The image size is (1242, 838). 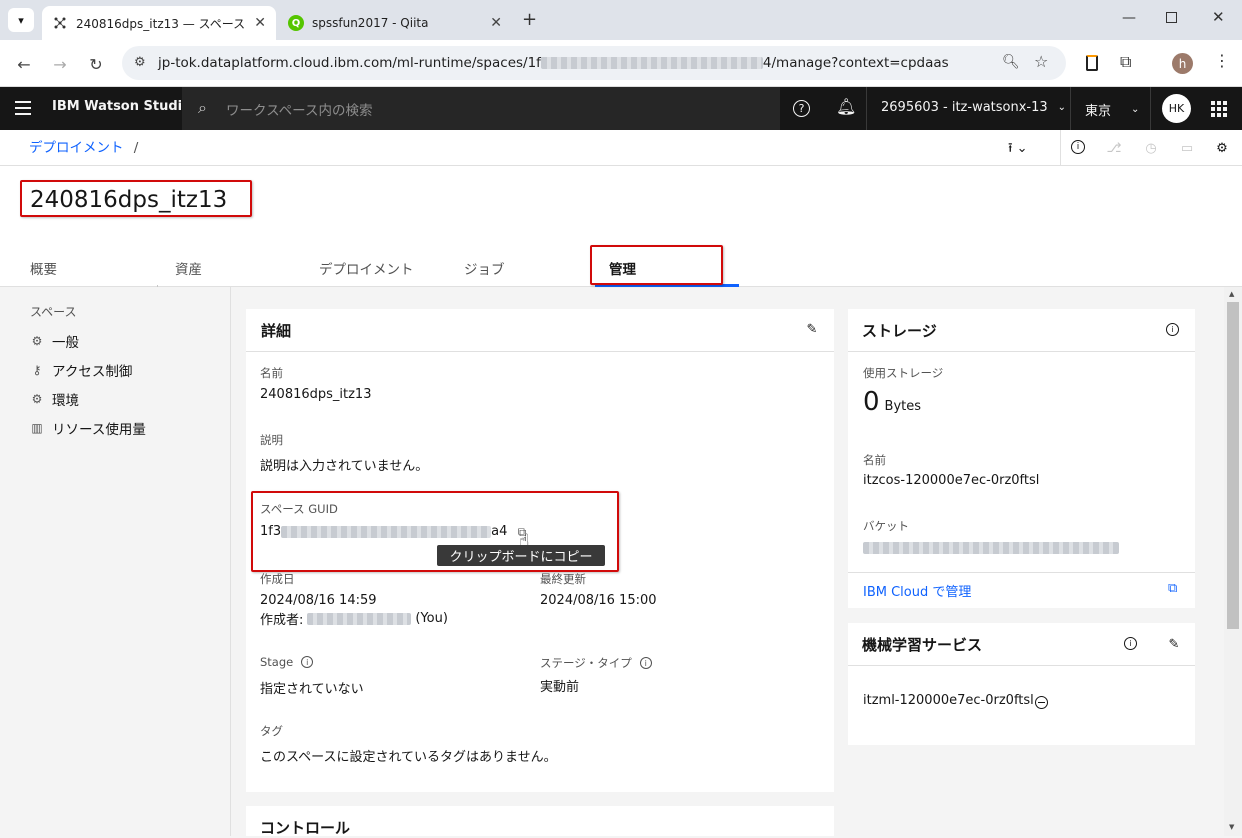 I want to click on browser-tab-title: spssfun2017 - Qiita, so click(x=370, y=23).